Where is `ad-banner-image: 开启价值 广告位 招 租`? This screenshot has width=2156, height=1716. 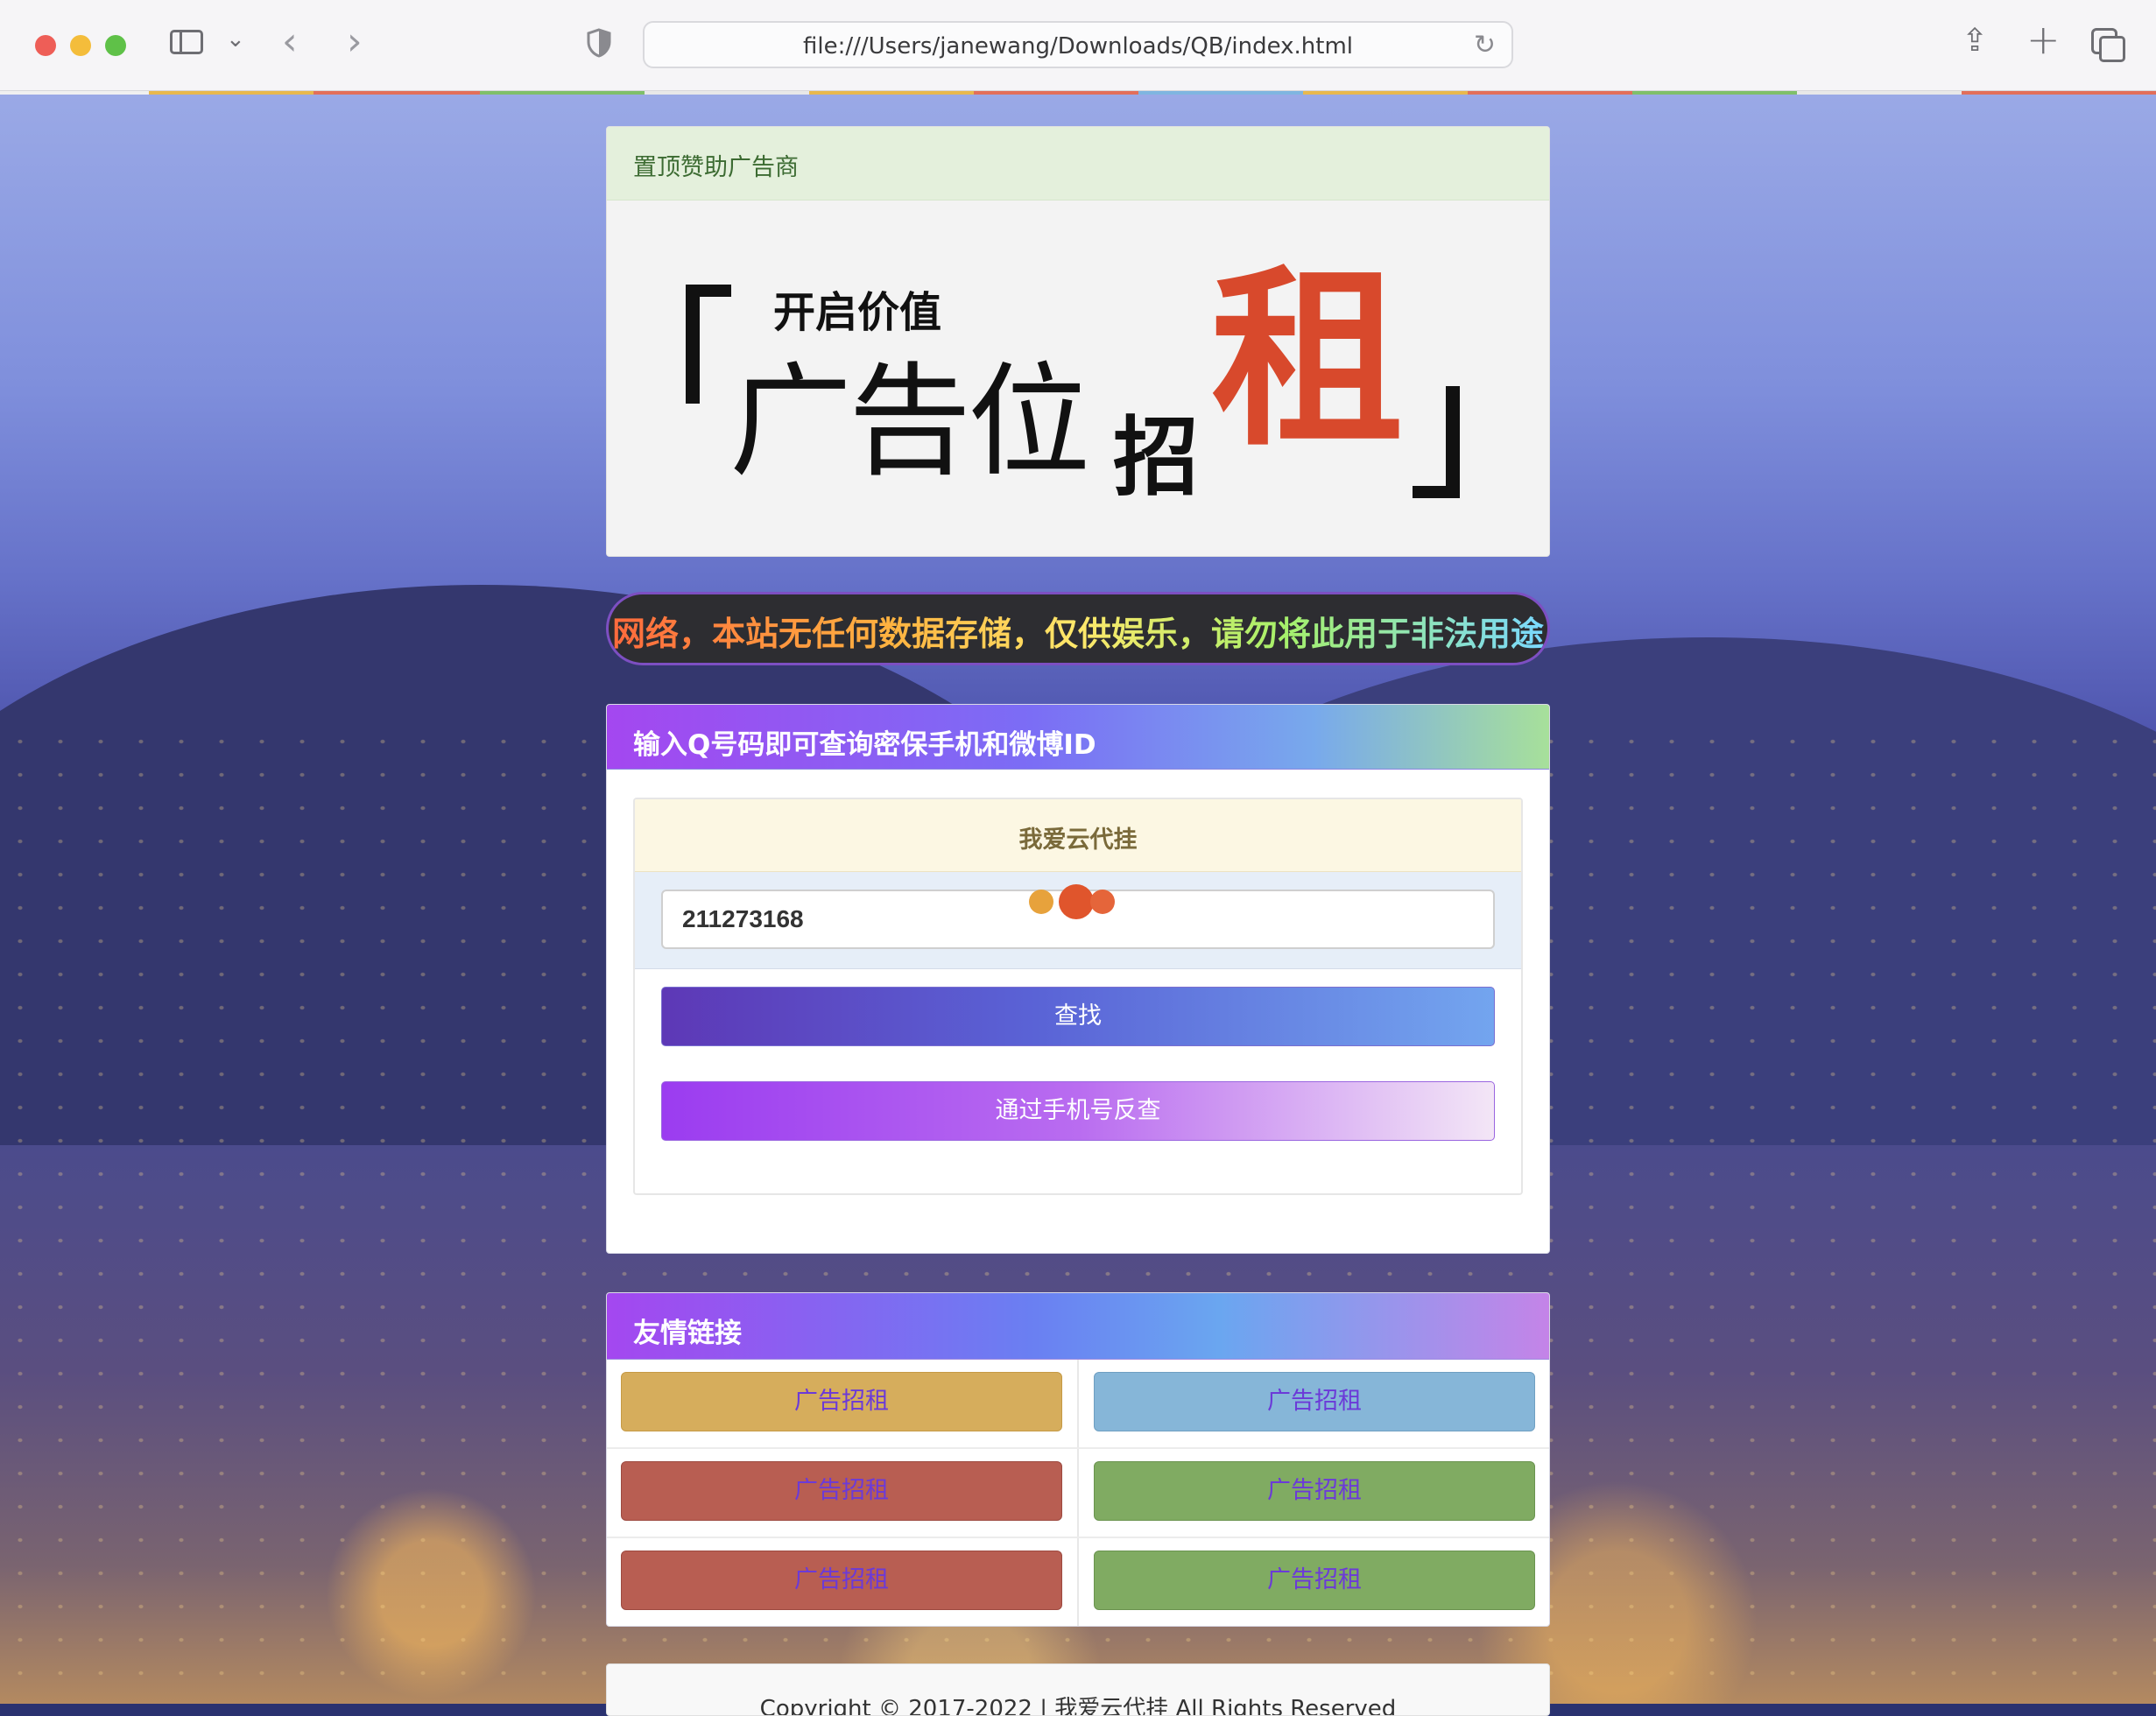 ad-banner-image: 开启价值 广告位 招 租 is located at coordinates (1078, 378).